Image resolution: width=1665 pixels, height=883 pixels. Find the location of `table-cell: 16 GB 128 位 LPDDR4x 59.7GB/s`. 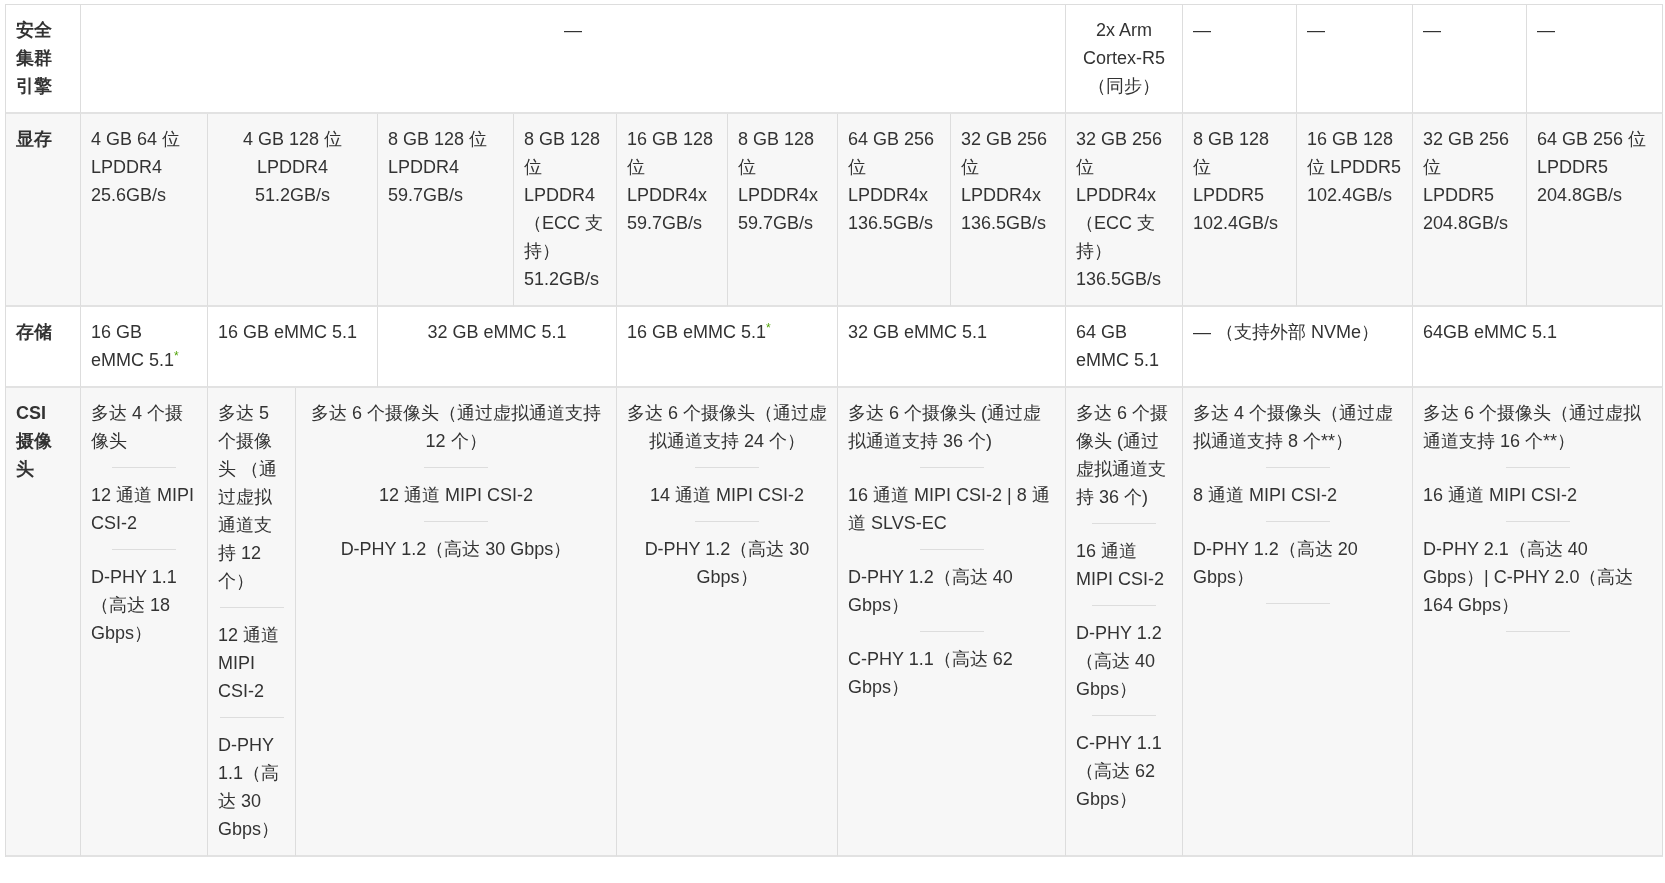

table-cell: 16 GB 128 位 LPDDR4x 59.7GB/s is located at coordinates (672, 210).